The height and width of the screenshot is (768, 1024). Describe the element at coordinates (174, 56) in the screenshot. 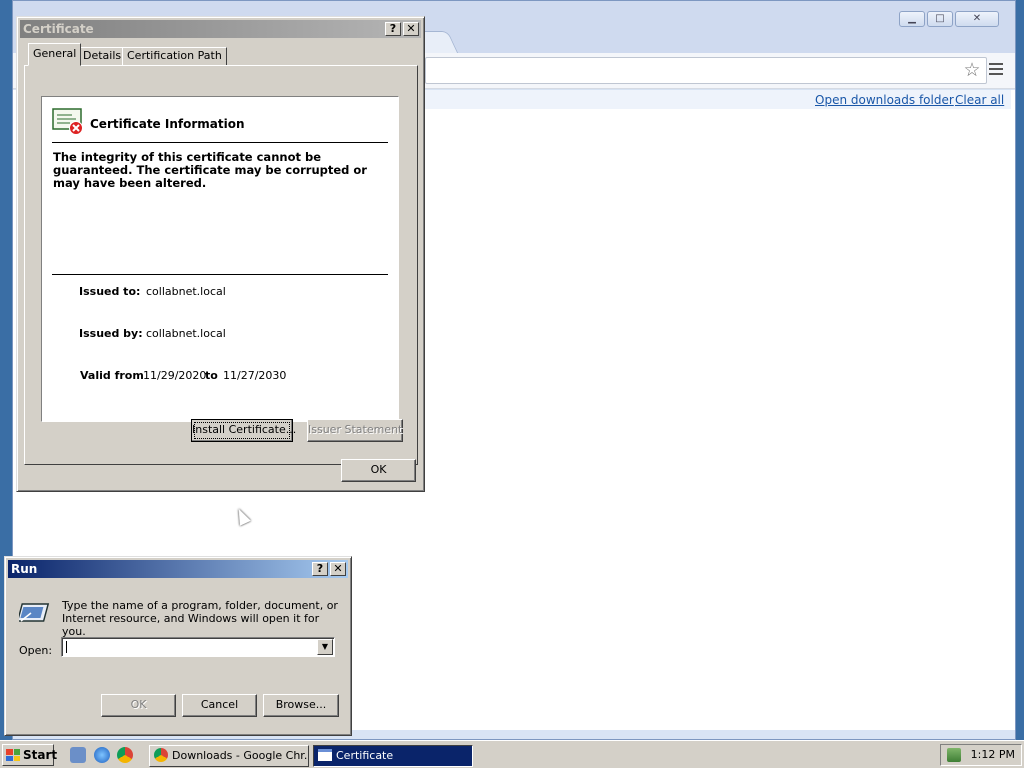

I see `tab-certification-path: Certification Path` at that location.